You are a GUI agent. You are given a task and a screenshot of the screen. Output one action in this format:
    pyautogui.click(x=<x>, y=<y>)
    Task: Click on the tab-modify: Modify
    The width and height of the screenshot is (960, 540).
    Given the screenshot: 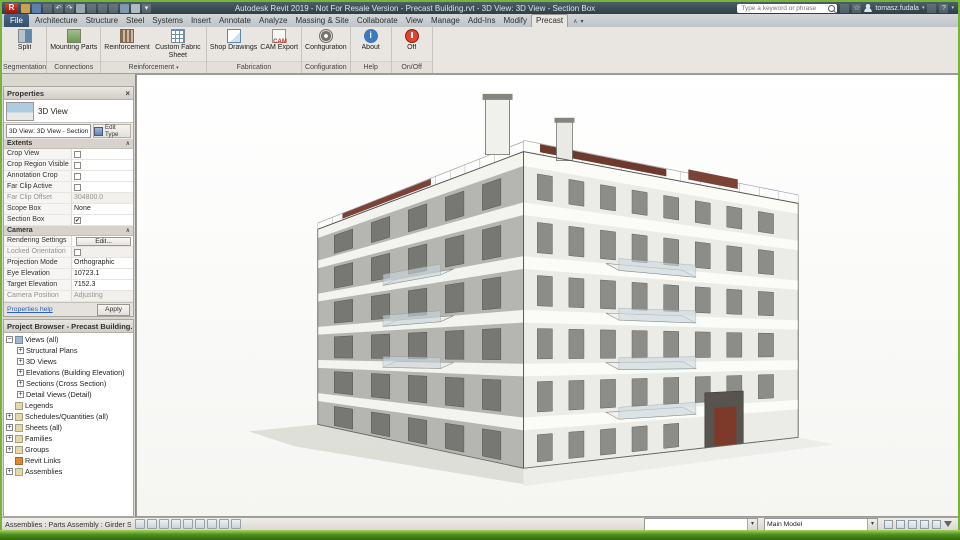 What is the action you would take?
    pyautogui.click(x=515, y=21)
    